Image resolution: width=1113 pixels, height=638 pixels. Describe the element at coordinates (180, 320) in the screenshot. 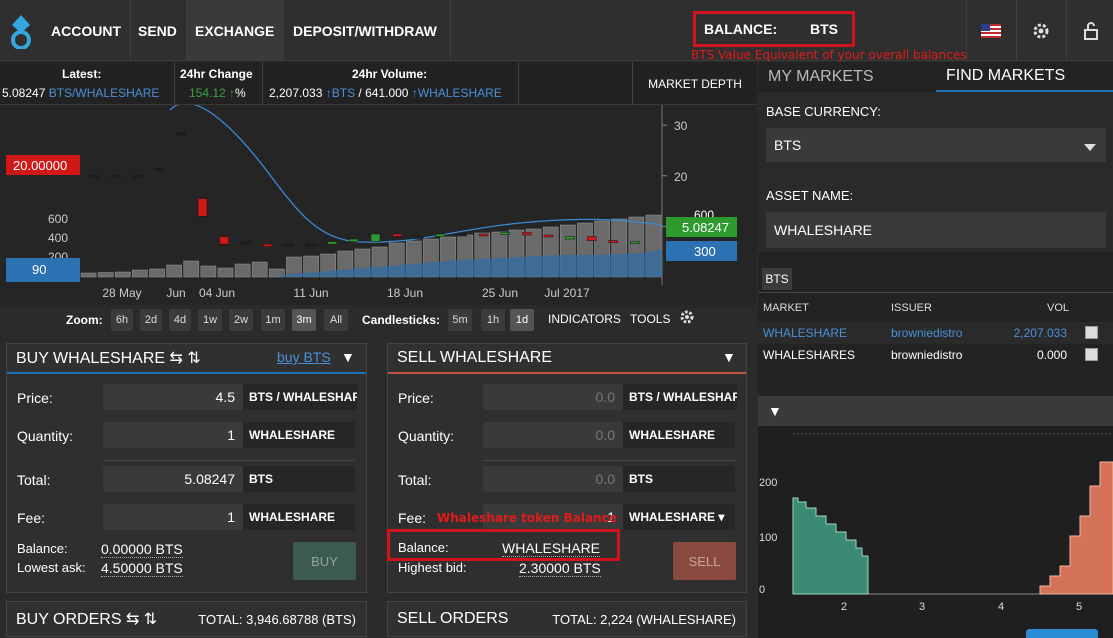

I see `zoom-4d: 4d` at that location.